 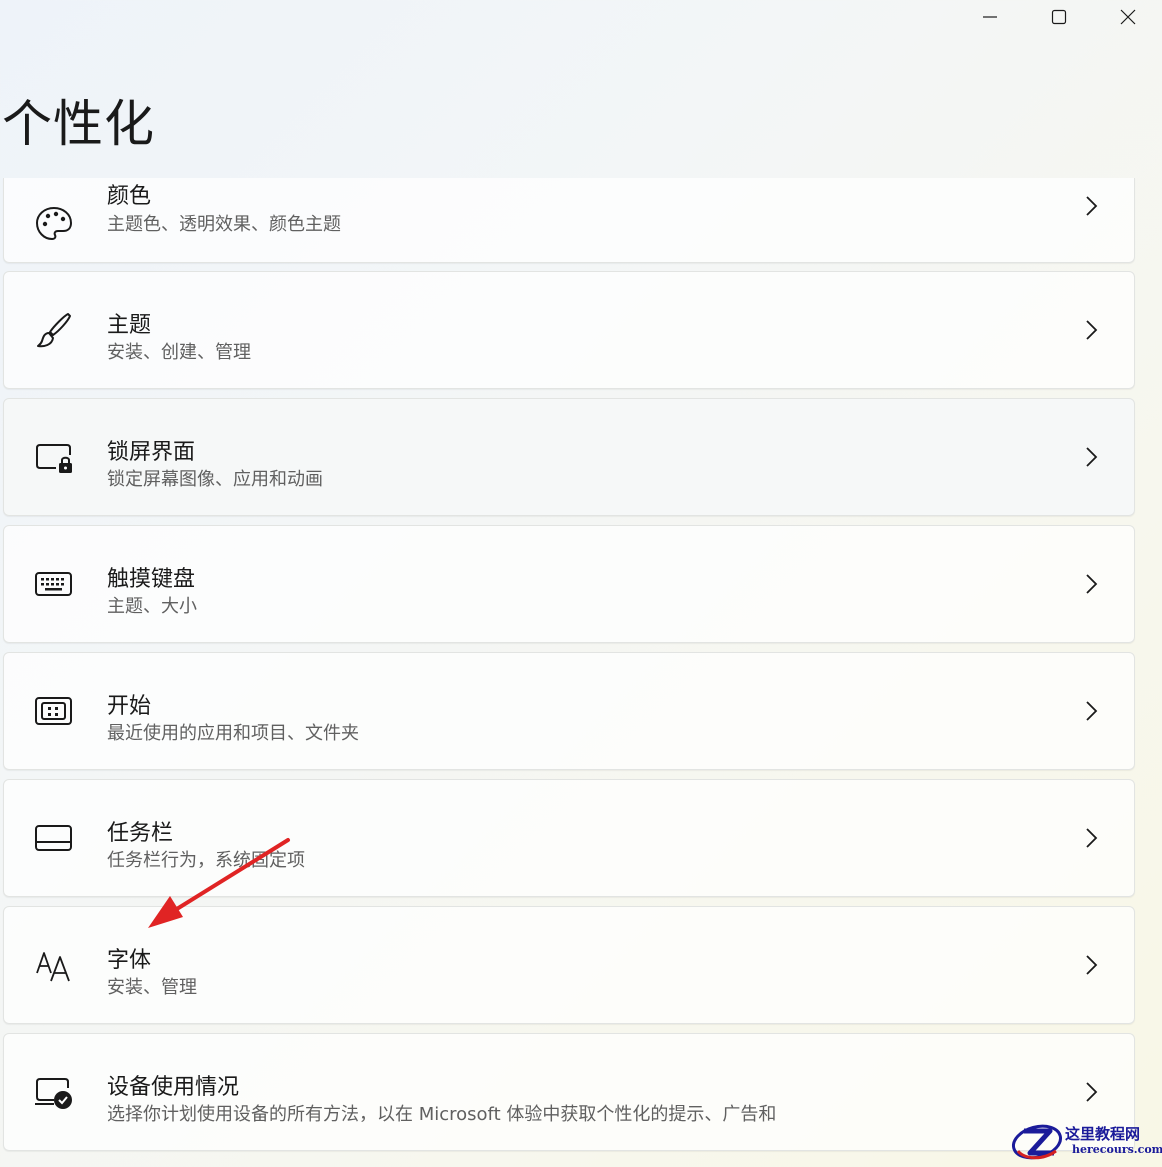 I want to click on settings-item-desc: 最近使用的应用和项目、文件夹, so click(x=233, y=733).